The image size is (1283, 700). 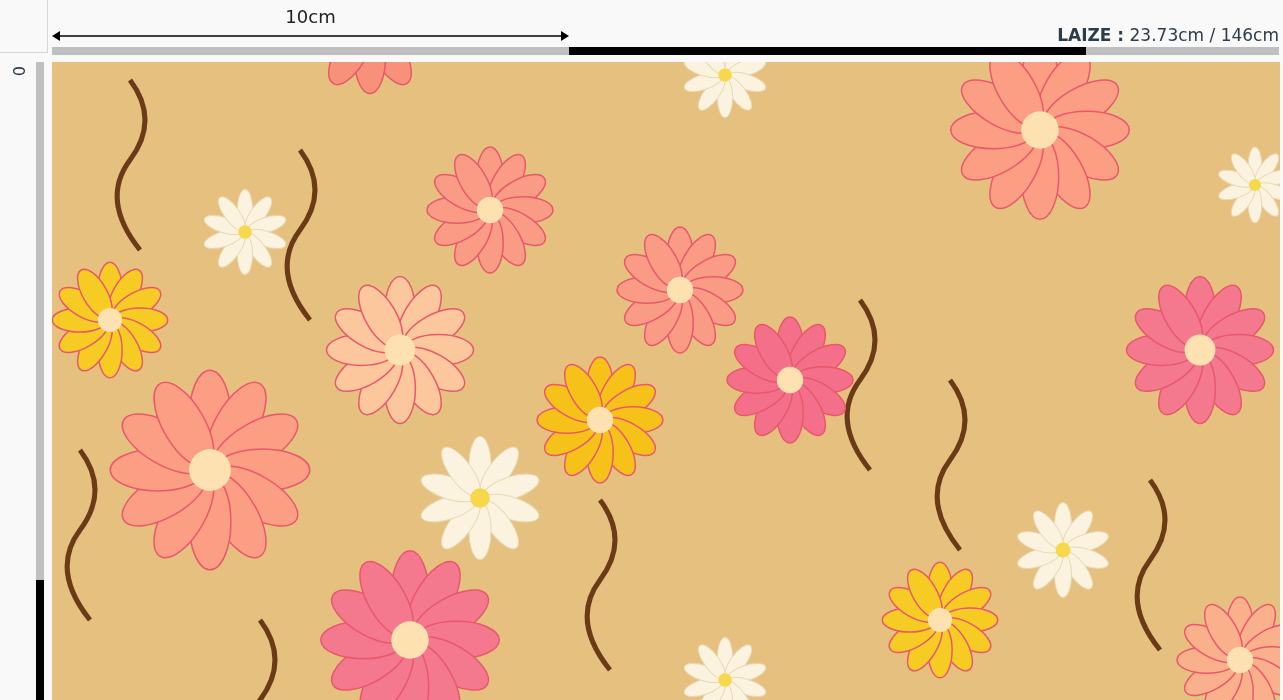 What do you see at coordinates (1168, 37) in the screenshot?
I see `fabric-width-label: LAIZE : 23.73cm / 146cm` at bounding box center [1168, 37].